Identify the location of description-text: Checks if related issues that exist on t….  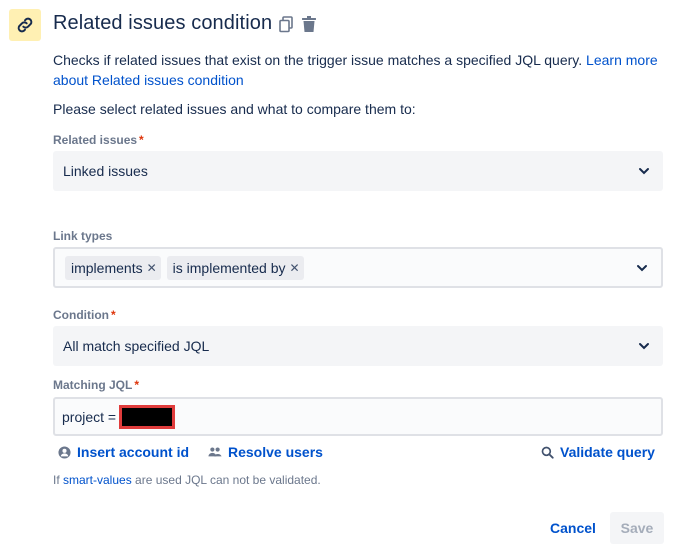
(318, 60).